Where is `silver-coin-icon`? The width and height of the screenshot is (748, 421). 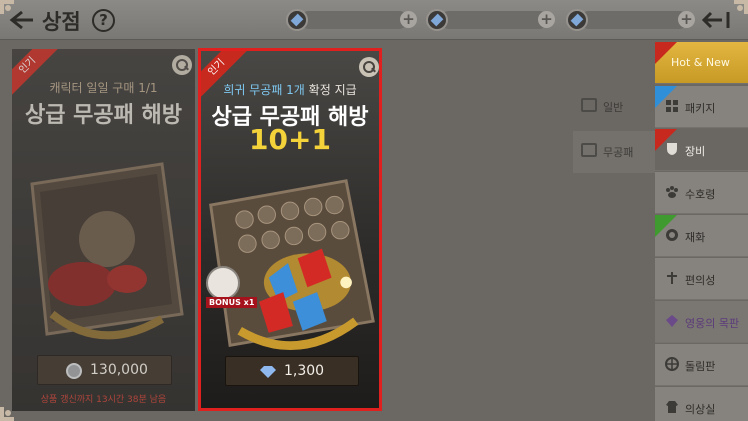
silver-coin-icon is located at coordinates (74, 371).